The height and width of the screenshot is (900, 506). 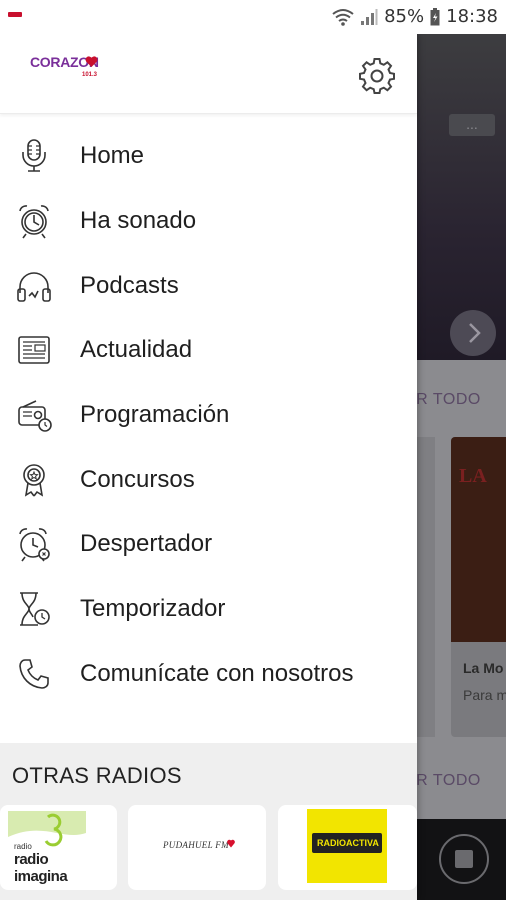 I want to click on pudahuel-heart-icon, so click(x=231, y=843).